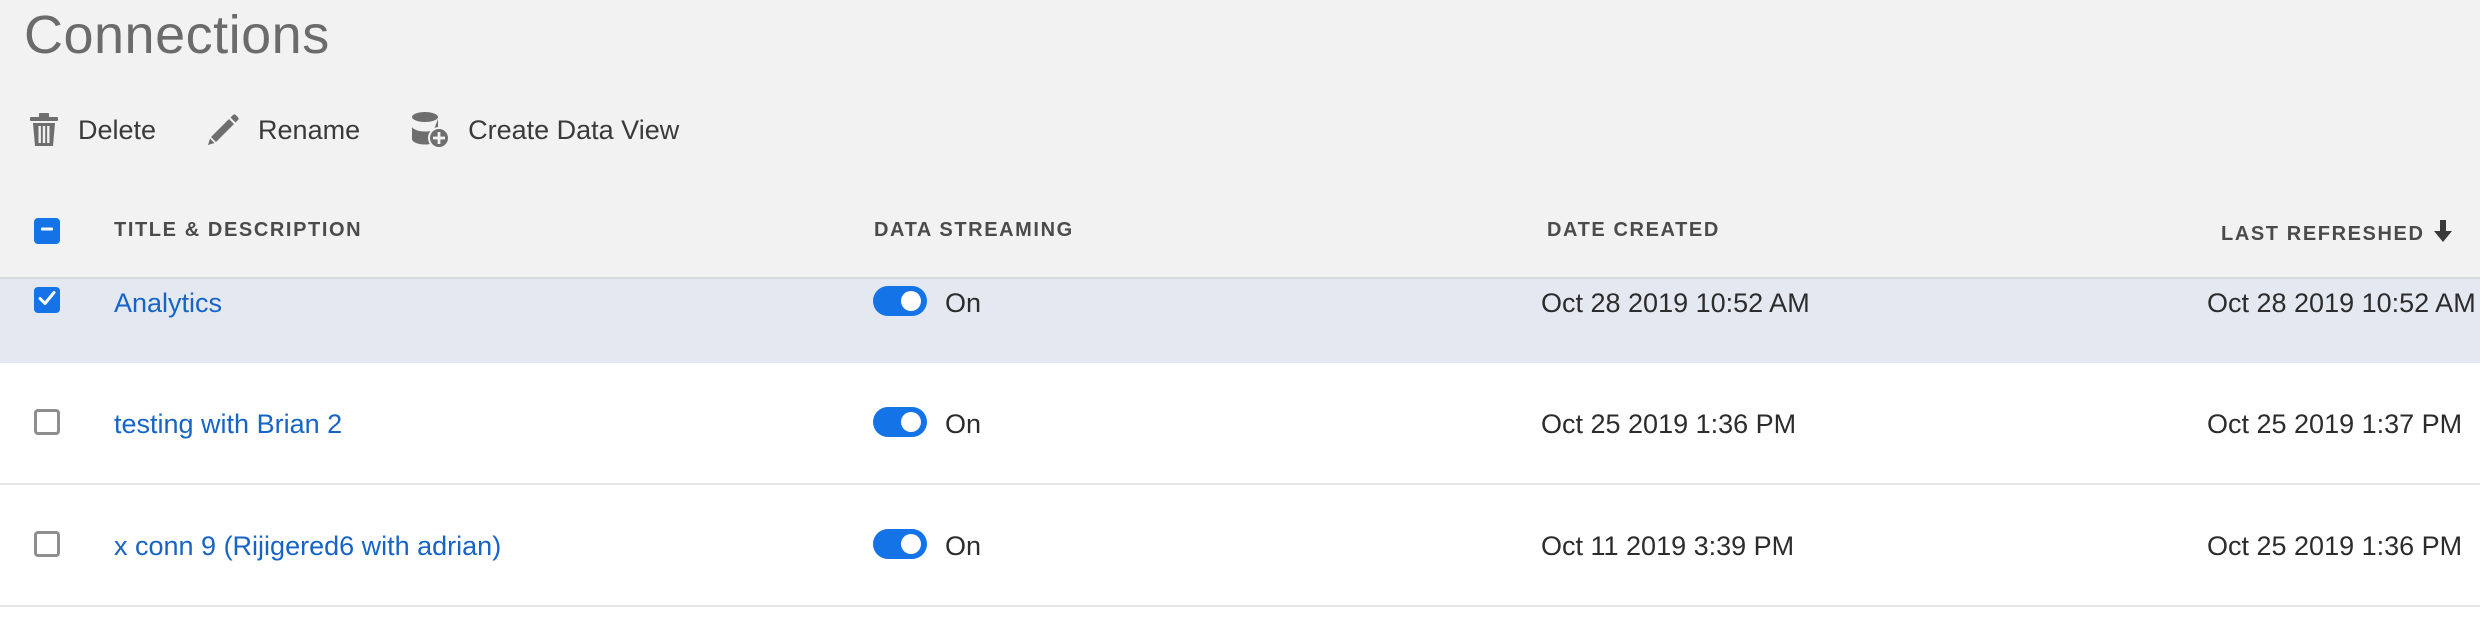 This screenshot has height=636, width=2480. I want to click on rename-label: Rename, so click(309, 129).